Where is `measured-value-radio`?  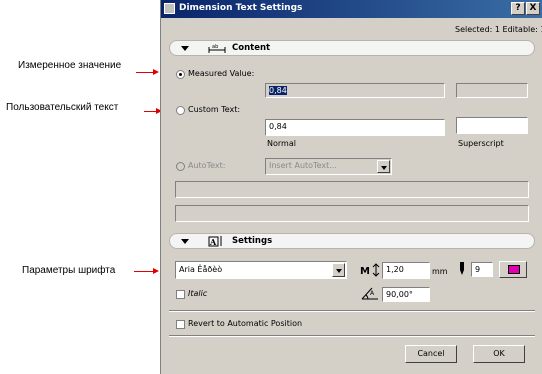 measured-value-radio is located at coordinates (180, 74).